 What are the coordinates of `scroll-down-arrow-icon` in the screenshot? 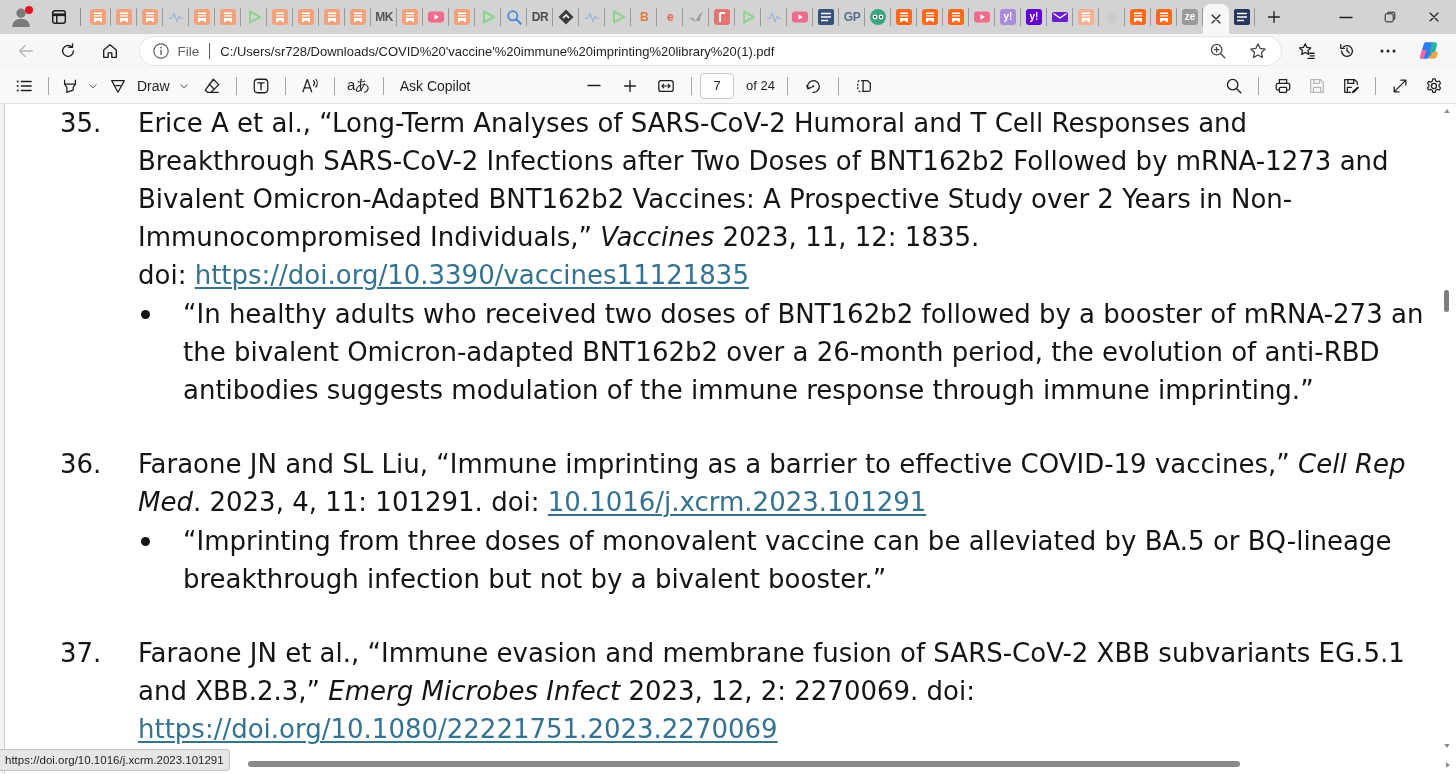 It's located at (1447, 746).